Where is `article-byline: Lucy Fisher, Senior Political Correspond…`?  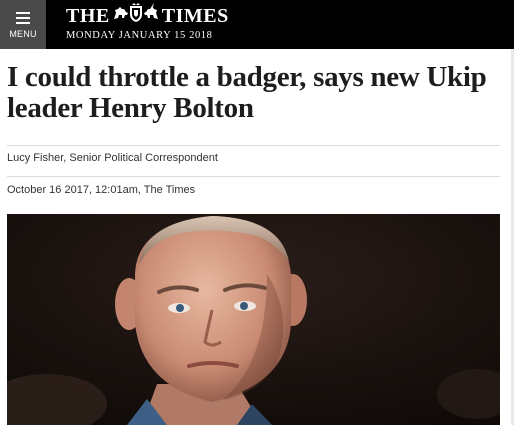
article-byline: Lucy Fisher, Senior Political Correspond… is located at coordinates (112, 158).